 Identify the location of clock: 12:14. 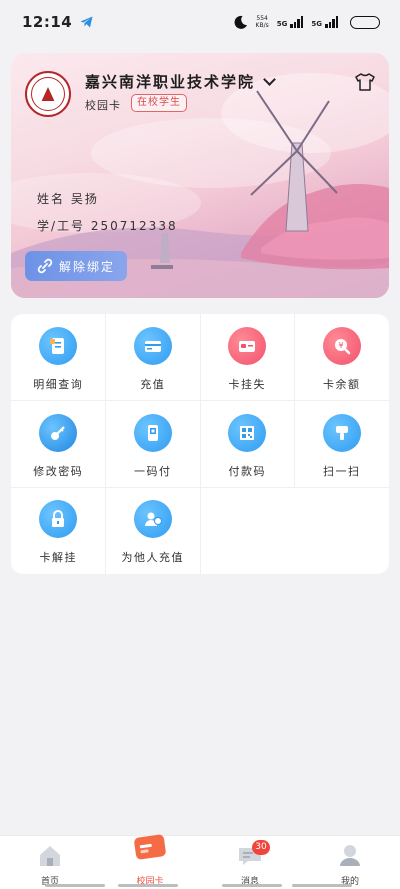
(47, 22).